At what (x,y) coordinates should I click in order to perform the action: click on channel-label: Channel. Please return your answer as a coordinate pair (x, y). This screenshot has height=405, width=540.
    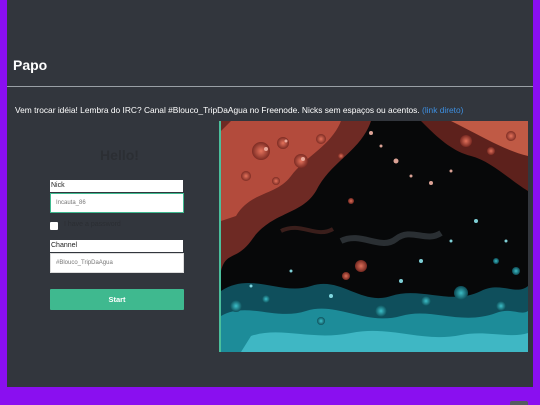
    Looking at the image, I should click on (116, 246).